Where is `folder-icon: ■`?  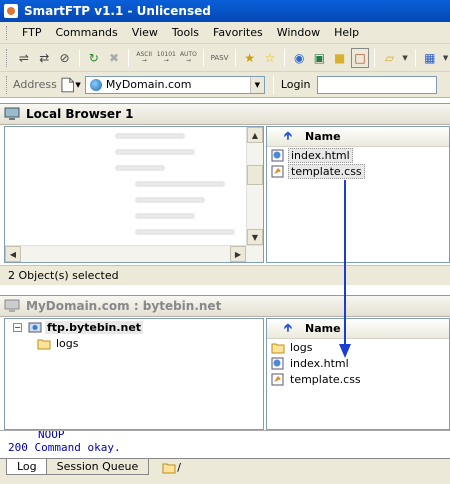 folder-icon: ■ is located at coordinates (340, 58).